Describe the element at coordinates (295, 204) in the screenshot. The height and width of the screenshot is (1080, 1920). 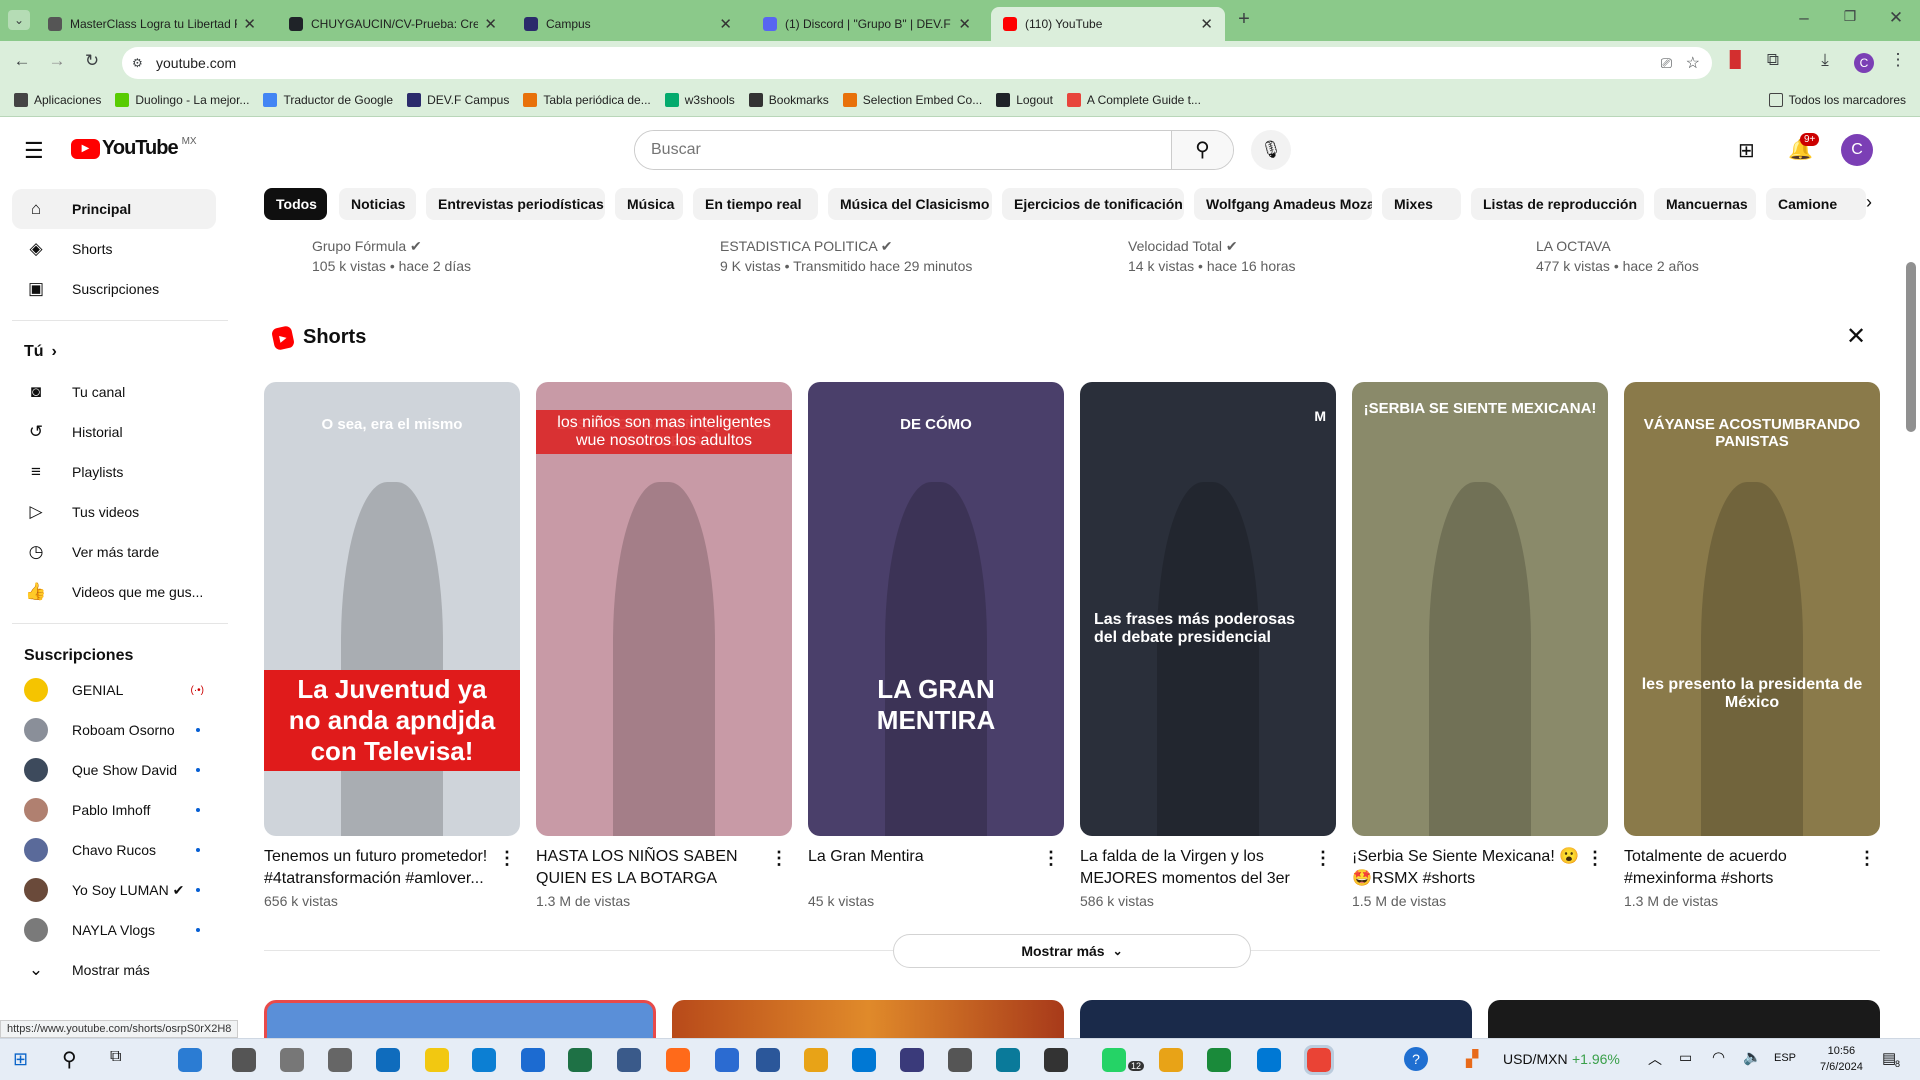
I see `filter-chip: Todos` at that location.